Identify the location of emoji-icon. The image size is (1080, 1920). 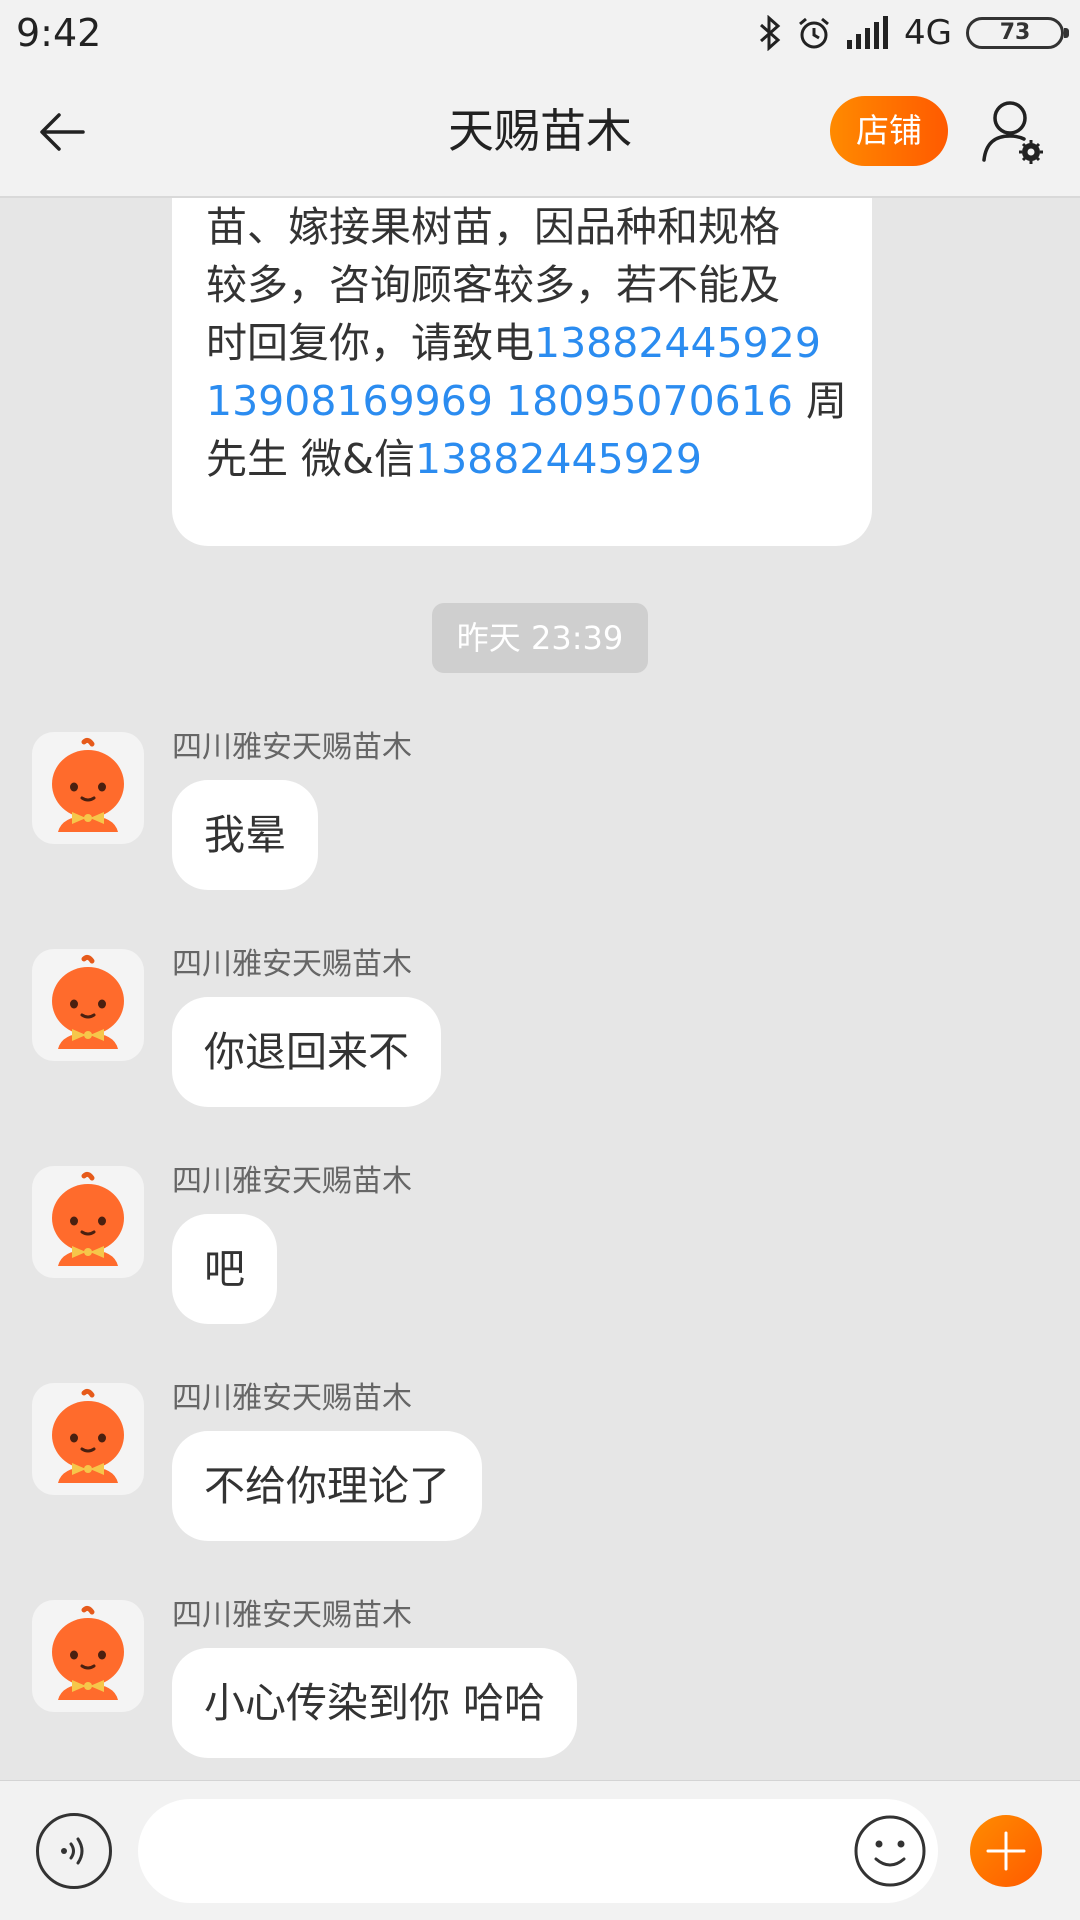
(890, 1851).